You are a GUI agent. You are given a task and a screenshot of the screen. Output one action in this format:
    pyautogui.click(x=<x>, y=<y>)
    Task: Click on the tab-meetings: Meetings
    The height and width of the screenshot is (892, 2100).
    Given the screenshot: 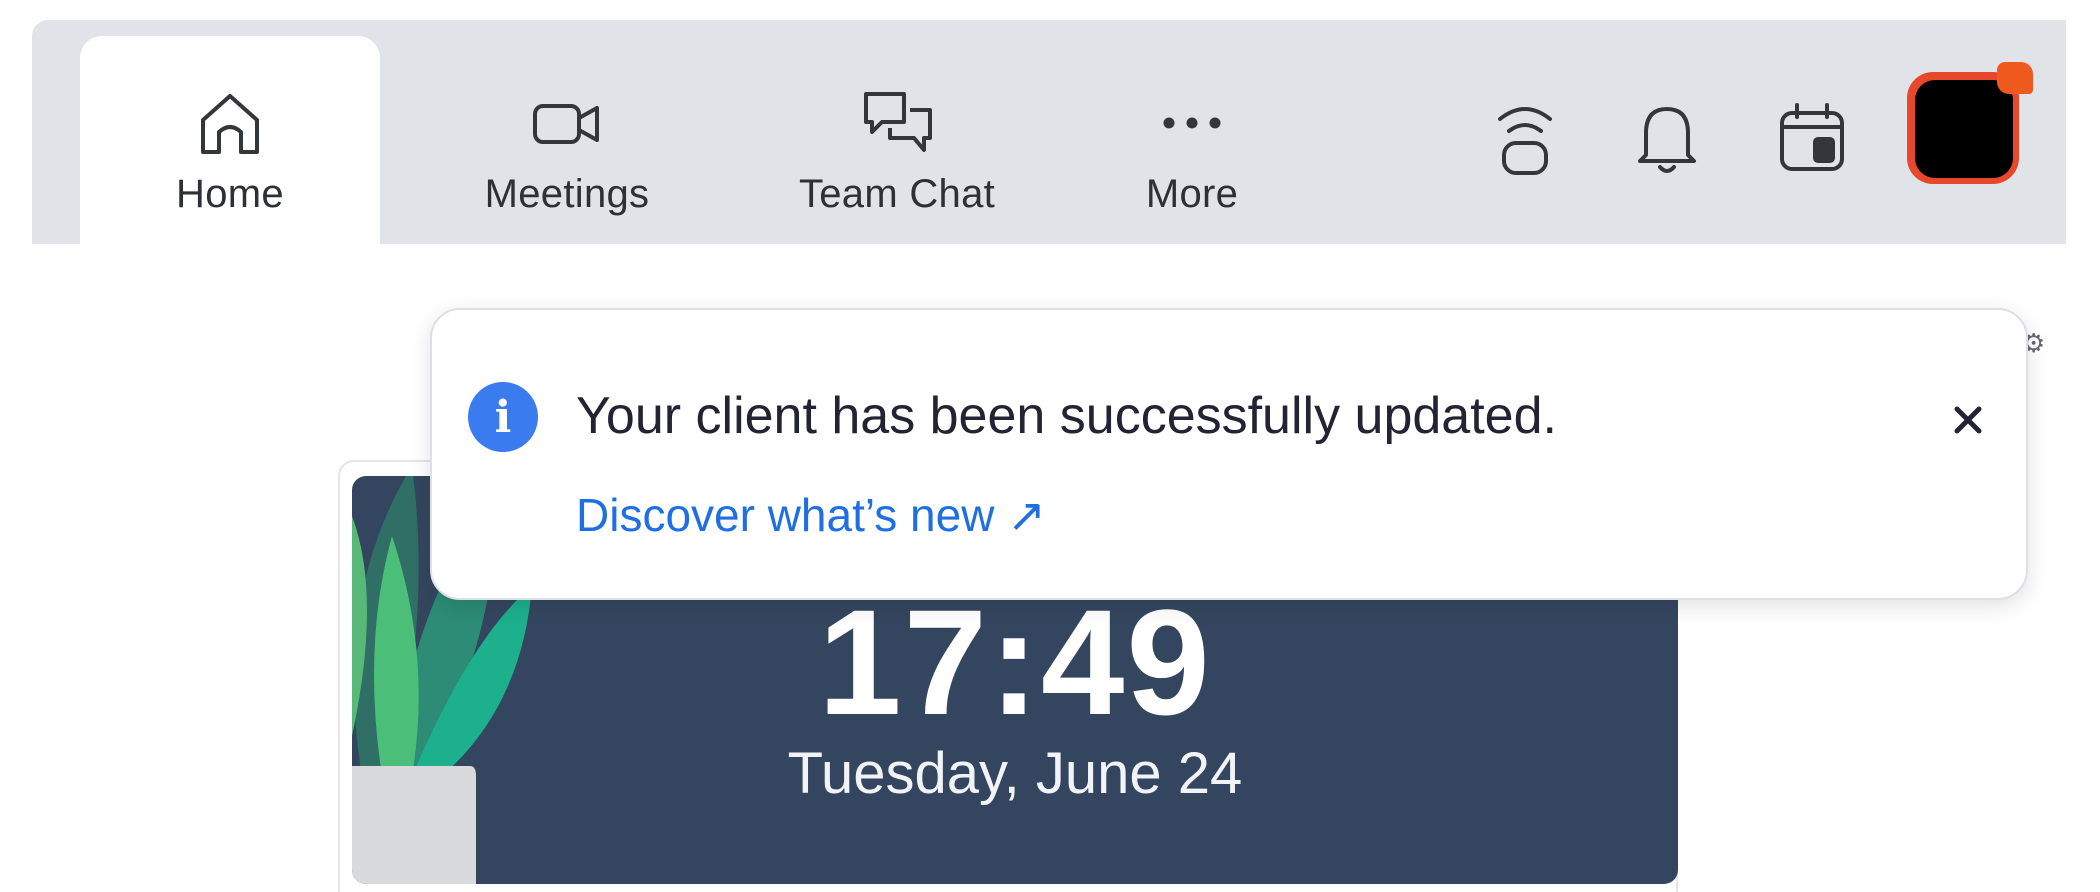 What is the action you would take?
    pyautogui.click(x=567, y=151)
    